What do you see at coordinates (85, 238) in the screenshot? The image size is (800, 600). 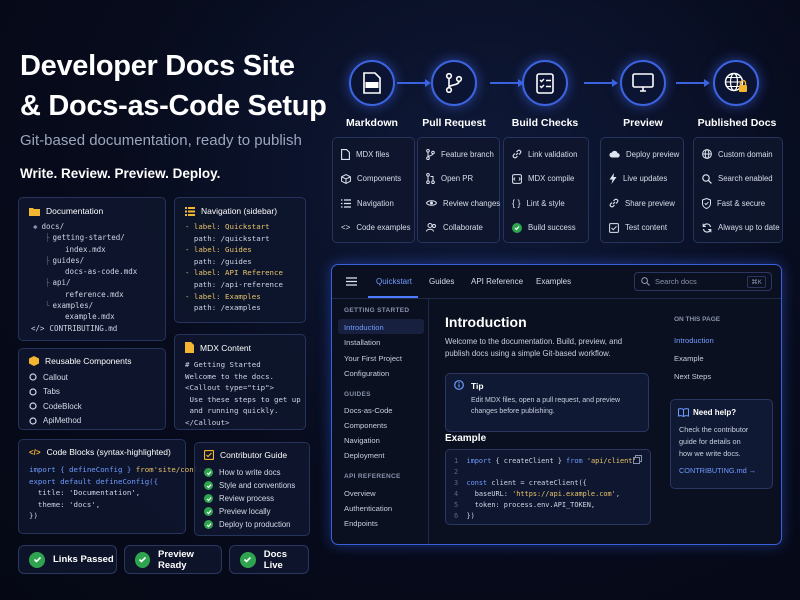 I see `tree-item: ├ getting-started/` at bounding box center [85, 238].